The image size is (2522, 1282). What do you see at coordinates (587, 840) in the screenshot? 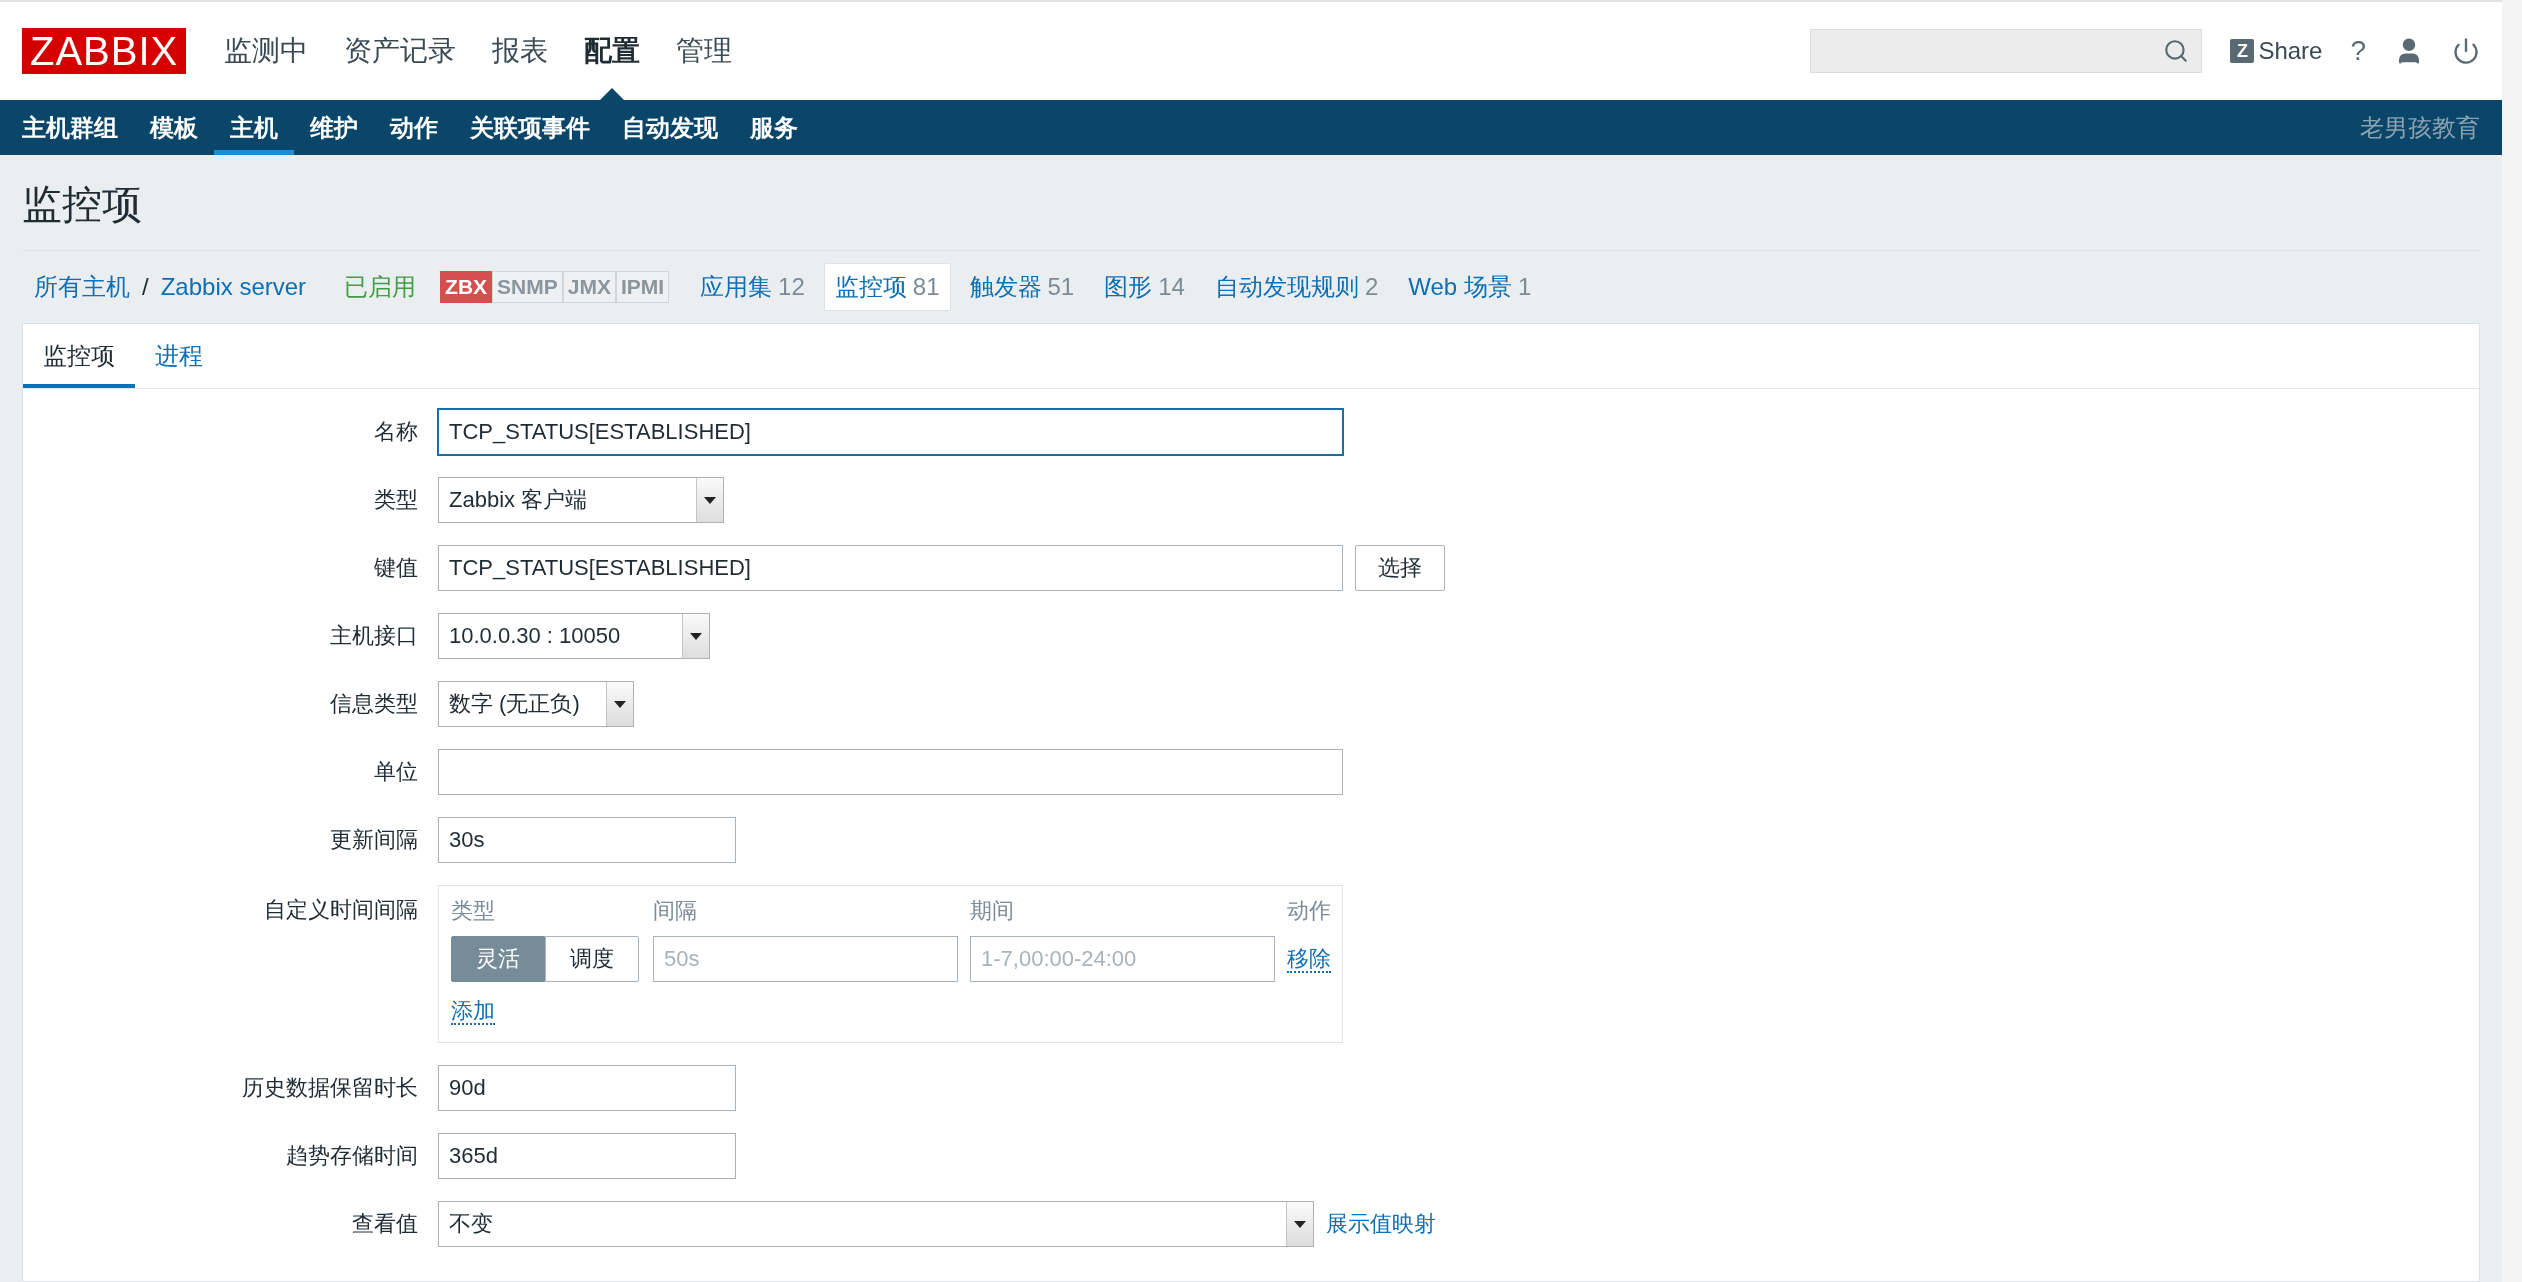
I see `text-input-field: 30s` at bounding box center [587, 840].